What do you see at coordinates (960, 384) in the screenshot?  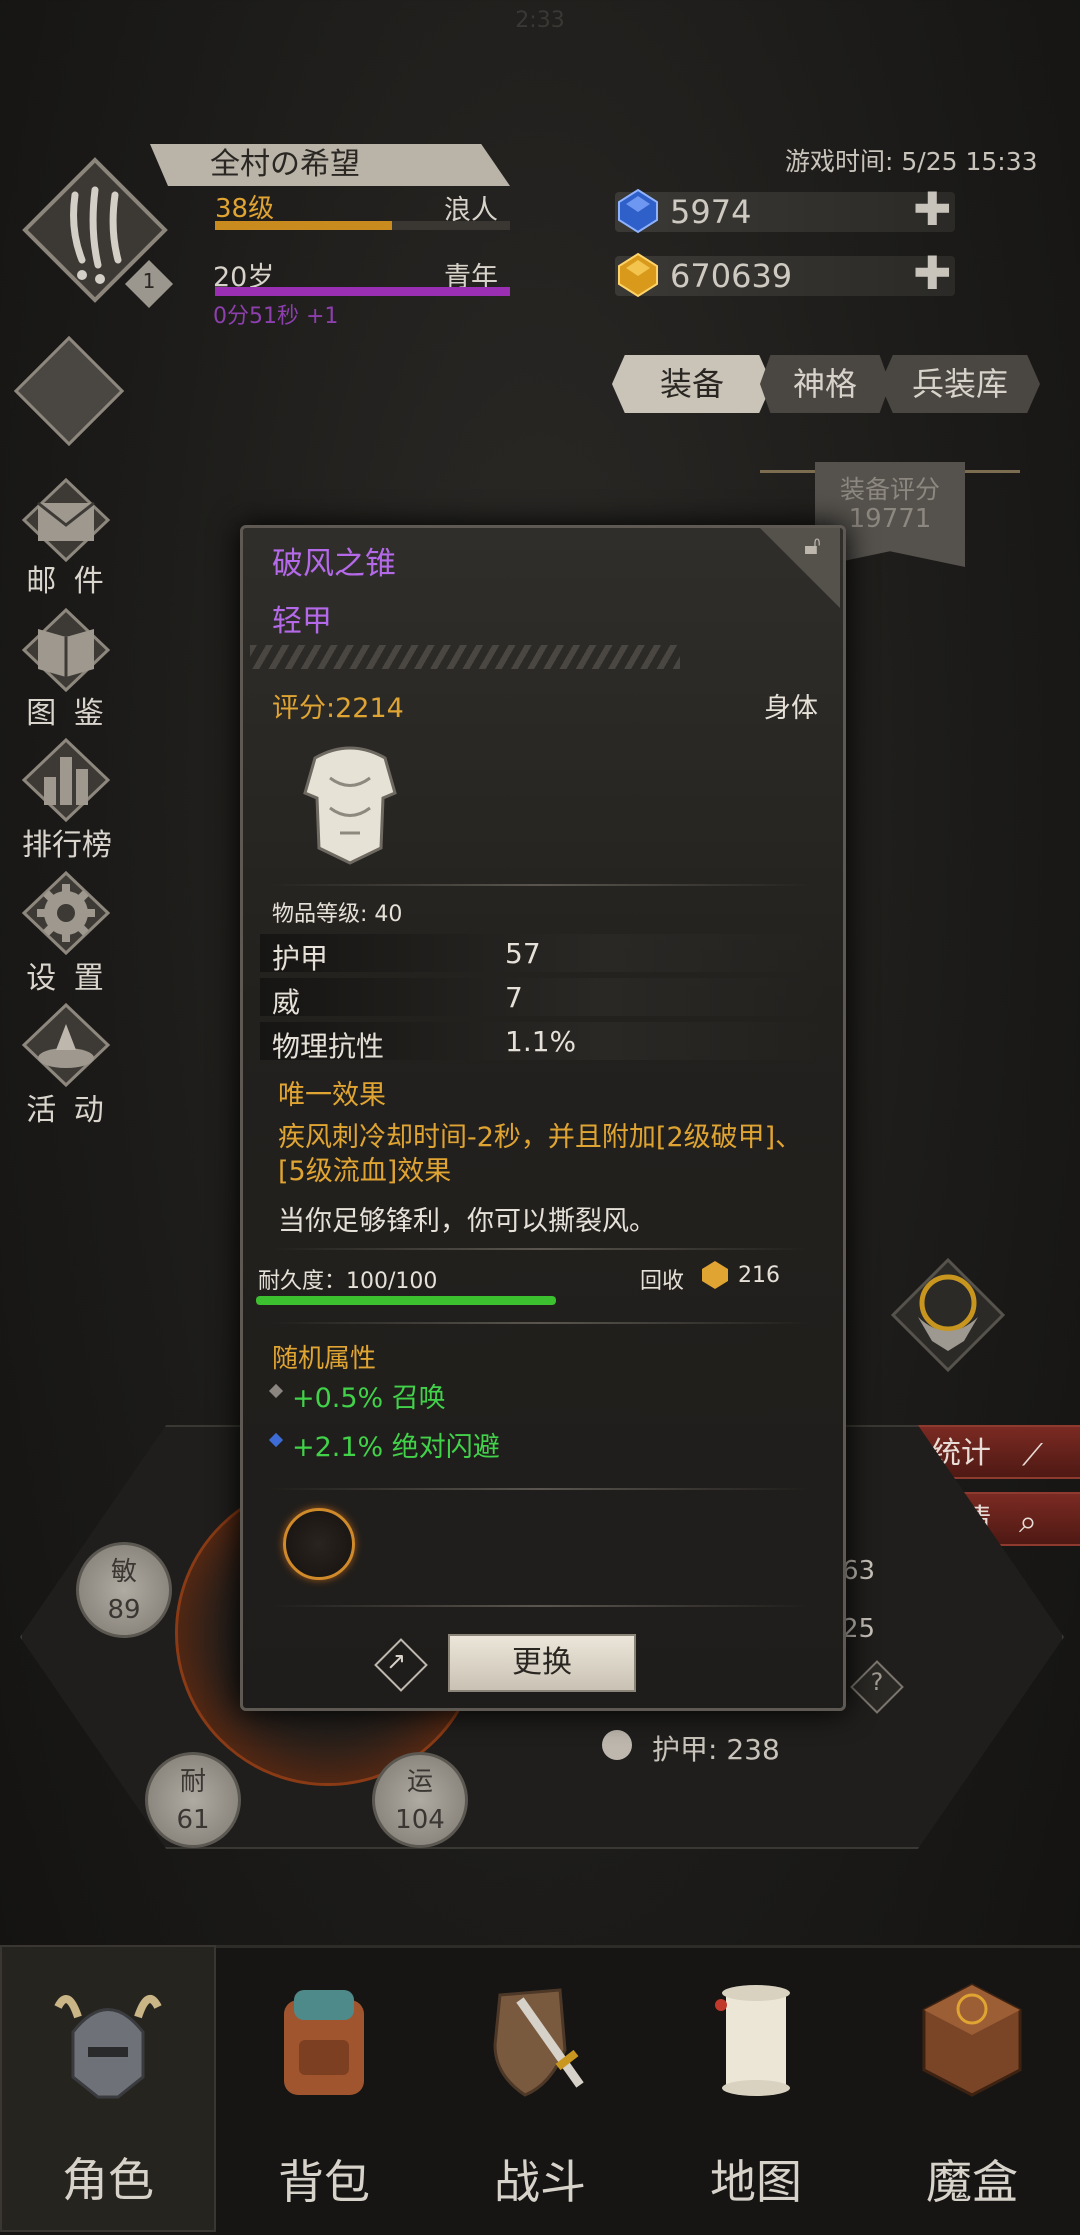 I see `tab-armory: 兵装库` at bounding box center [960, 384].